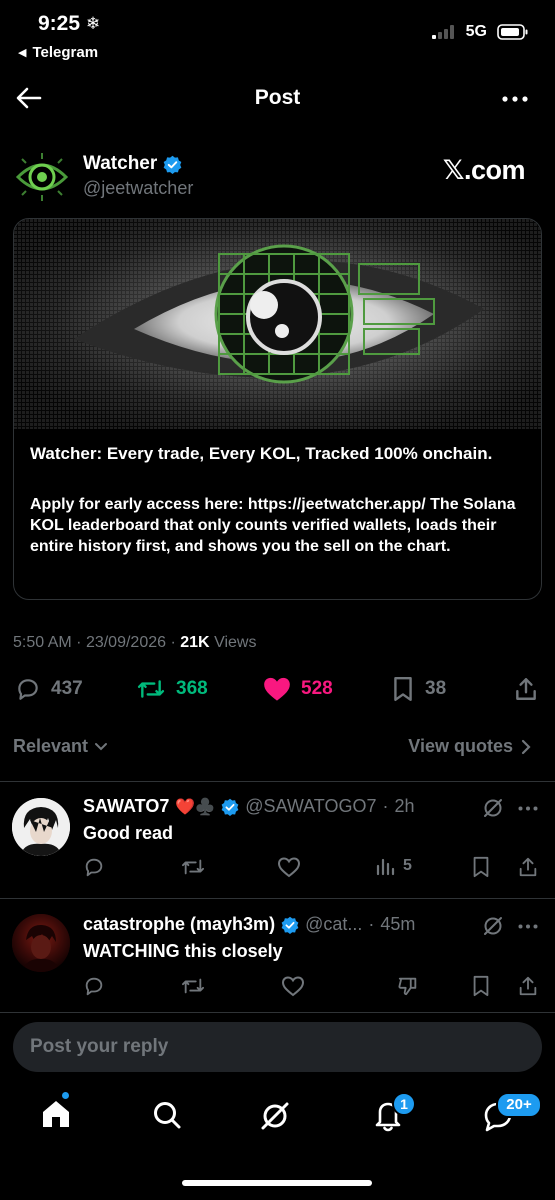 This screenshot has width=555, height=1200. I want to click on reply-time: 2h, so click(404, 806).